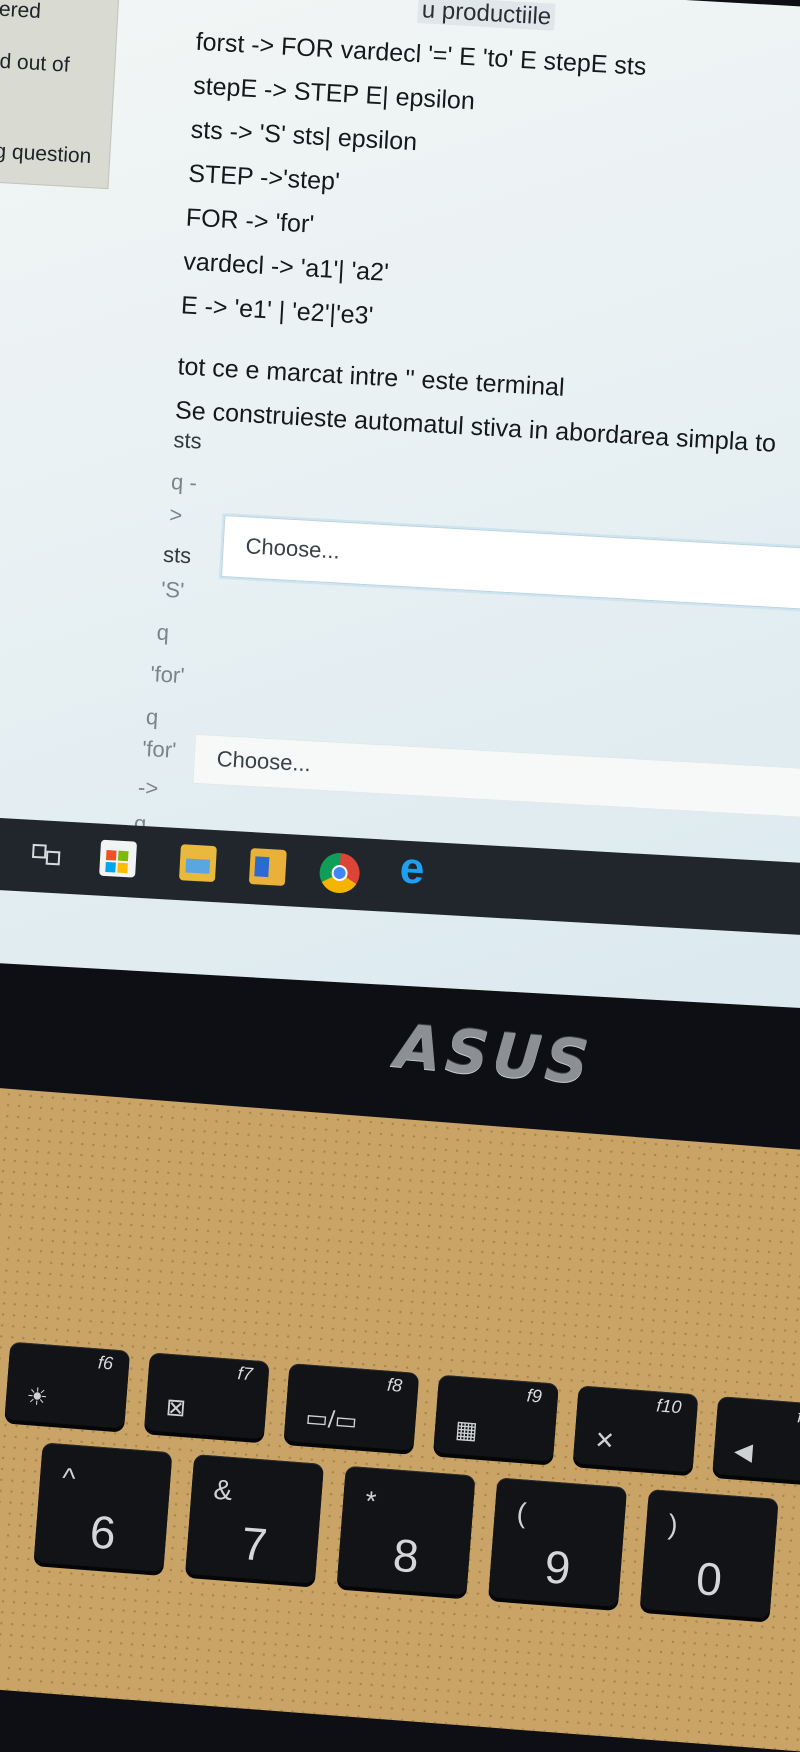  Describe the element at coordinates (103, 1507) in the screenshot. I see `key-6: ^ 6` at that location.